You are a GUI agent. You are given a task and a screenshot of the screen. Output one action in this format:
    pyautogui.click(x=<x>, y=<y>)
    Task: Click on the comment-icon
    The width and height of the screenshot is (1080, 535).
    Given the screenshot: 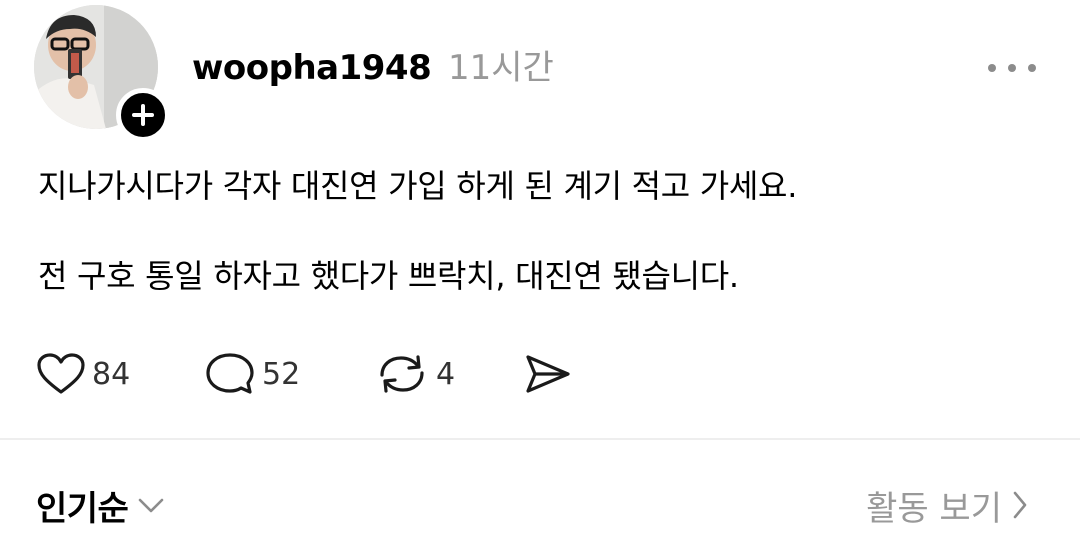 What is the action you would take?
    pyautogui.click(x=230, y=373)
    